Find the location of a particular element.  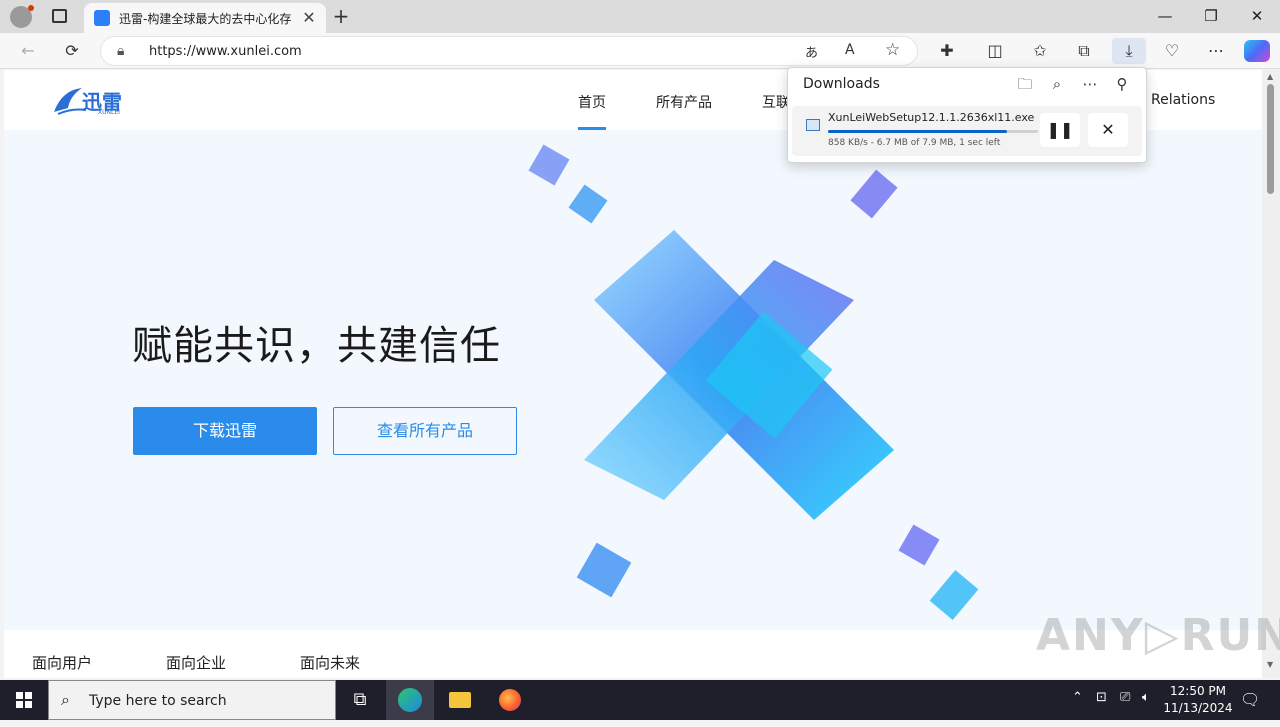

view-all-products-button: 查看所有产品 is located at coordinates (425, 431).